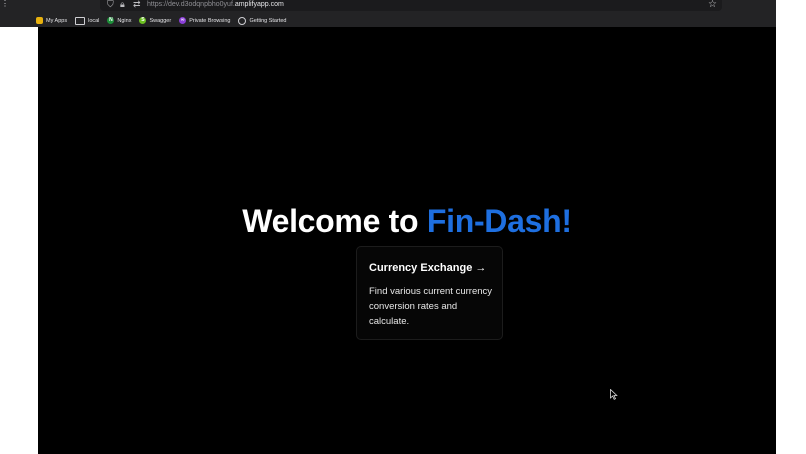  Describe the element at coordinates (259, 4) in the screenshot. I see `url-domain: amplifyapp.com` at that location.